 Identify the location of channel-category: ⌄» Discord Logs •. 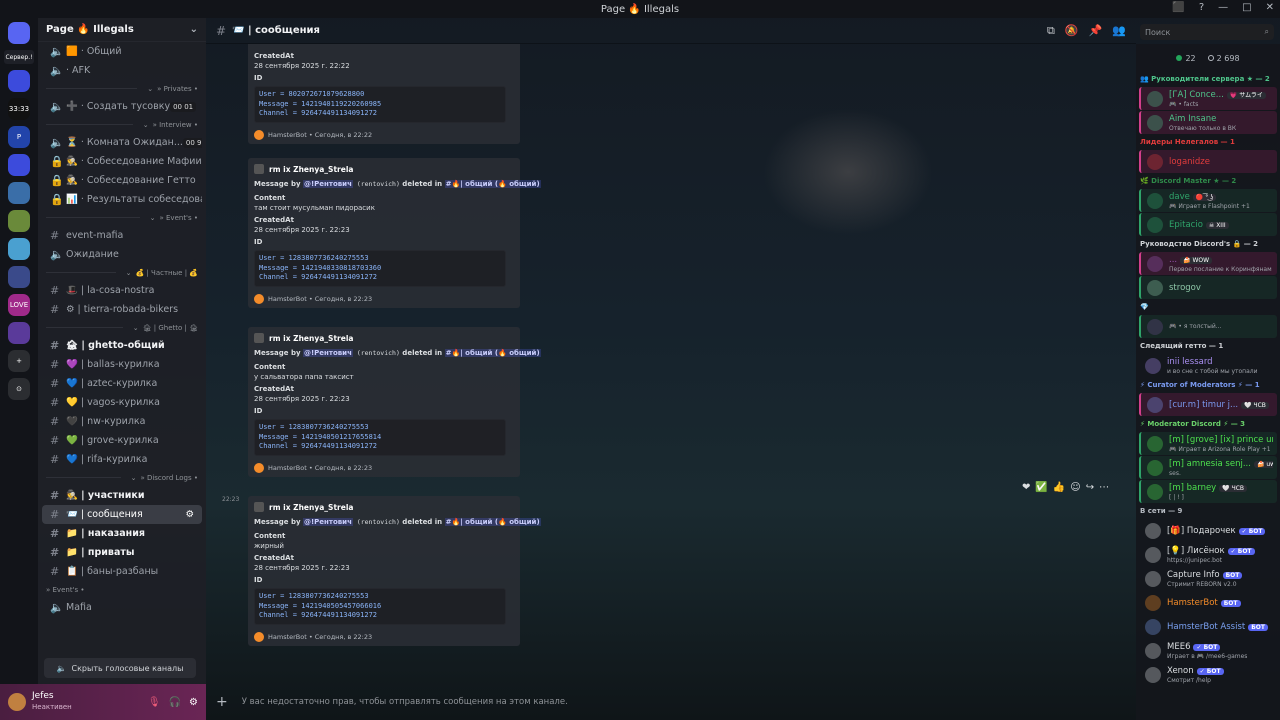
(122, 477).